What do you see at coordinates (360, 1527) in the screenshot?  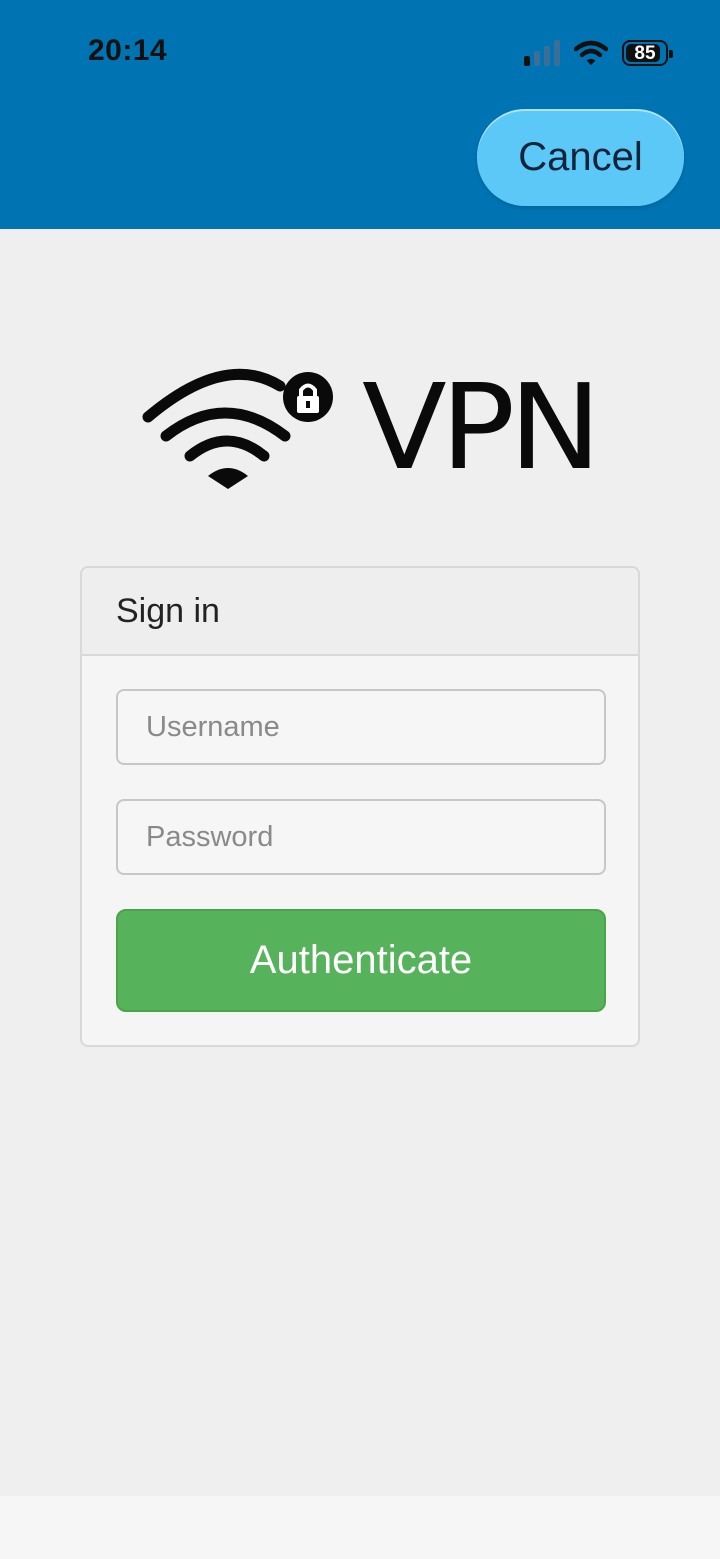 I see `bottom-strip` at bounding box center [360, 1527].